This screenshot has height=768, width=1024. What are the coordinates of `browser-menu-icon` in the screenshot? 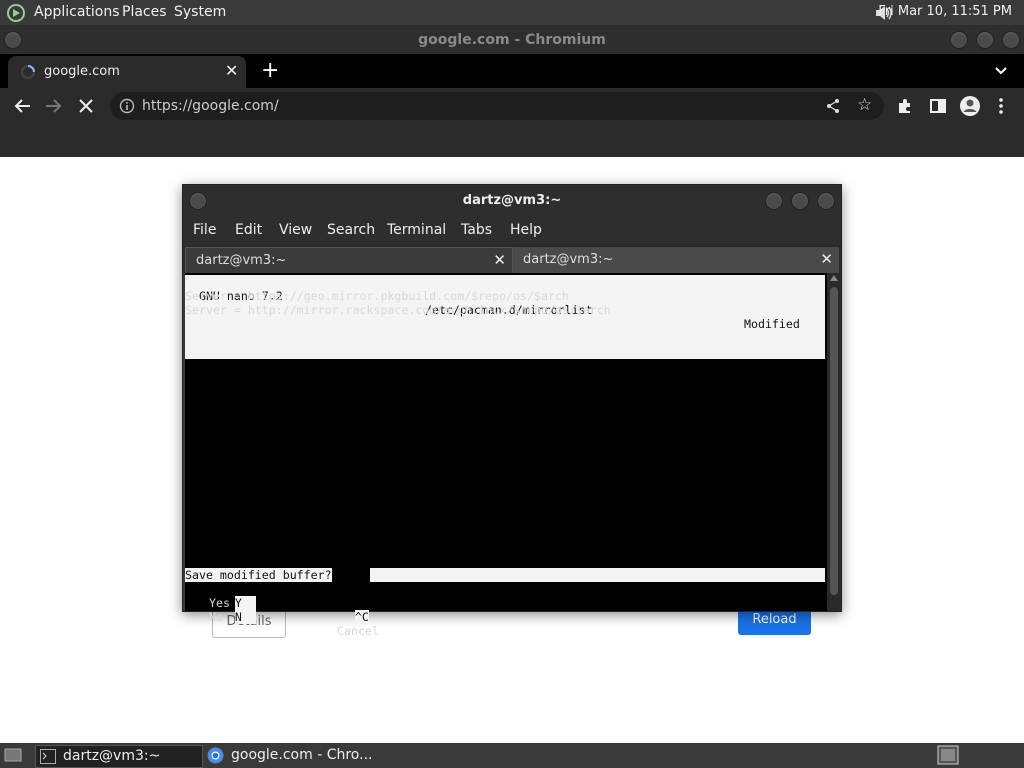 It's located at (1001, 106).